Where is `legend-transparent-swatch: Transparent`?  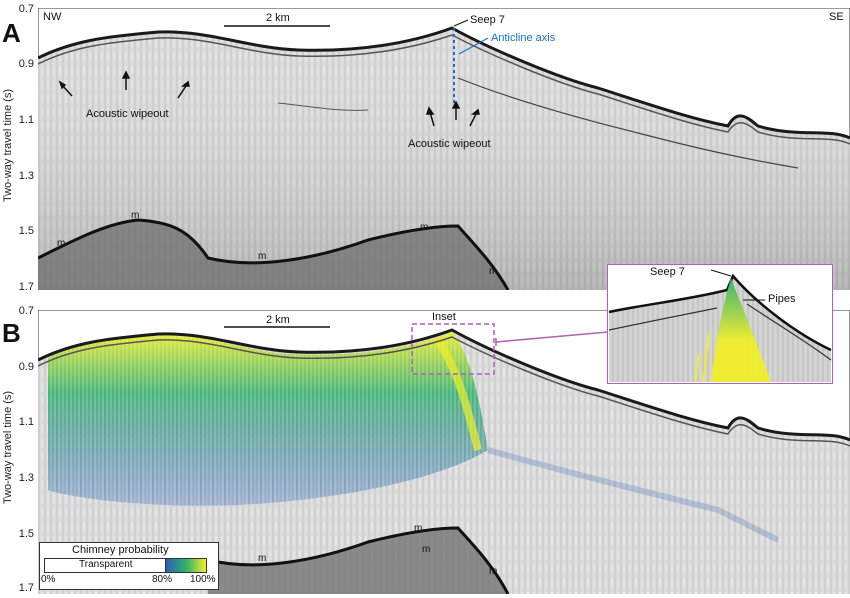
legend-transparent-swatch: Transparent is located at coordinates (105, 565).